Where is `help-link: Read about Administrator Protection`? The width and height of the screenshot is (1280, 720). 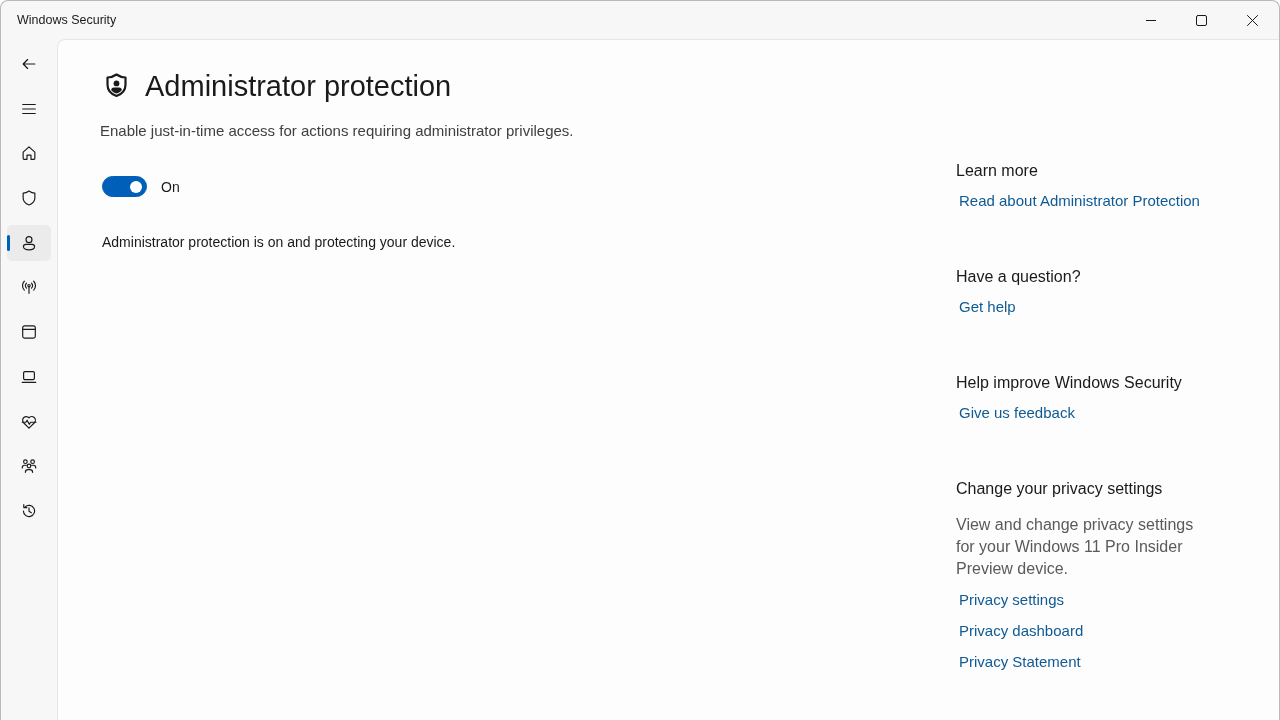
help-link: Read about Administrator Protection is located at coordinates (1078, 201).